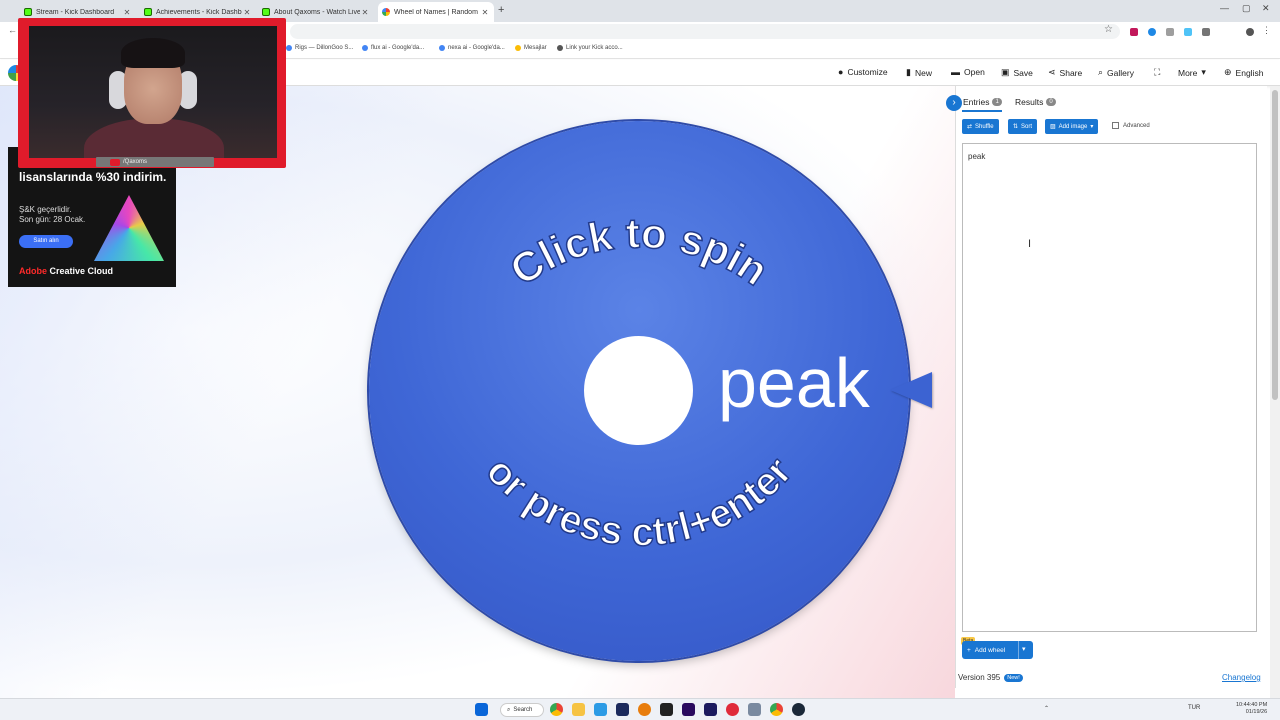 This screenshot has height=720, width=1280. I want to click on premiere-icon, so click(688, 709).